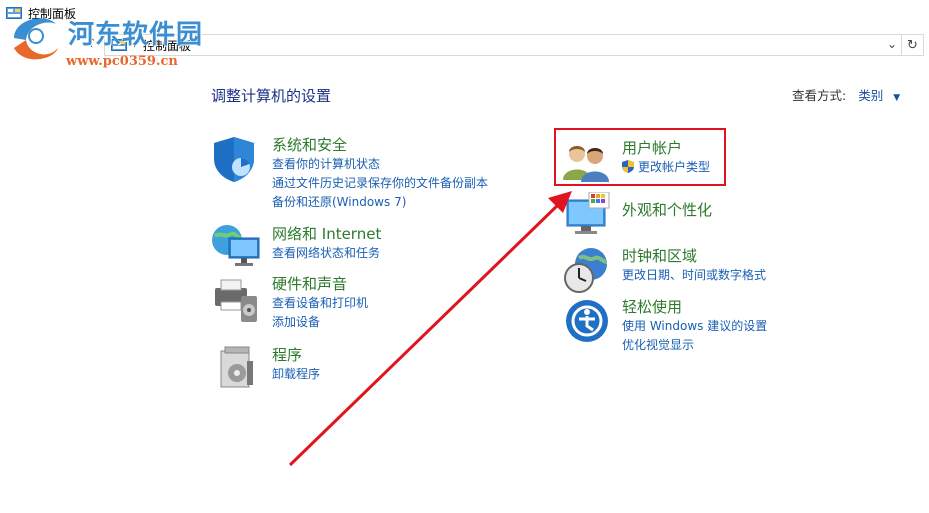  Describe the element at coordinates (122, 61) in the screenshot. I see `watermark-url: www.pc0359.cn` at that location.